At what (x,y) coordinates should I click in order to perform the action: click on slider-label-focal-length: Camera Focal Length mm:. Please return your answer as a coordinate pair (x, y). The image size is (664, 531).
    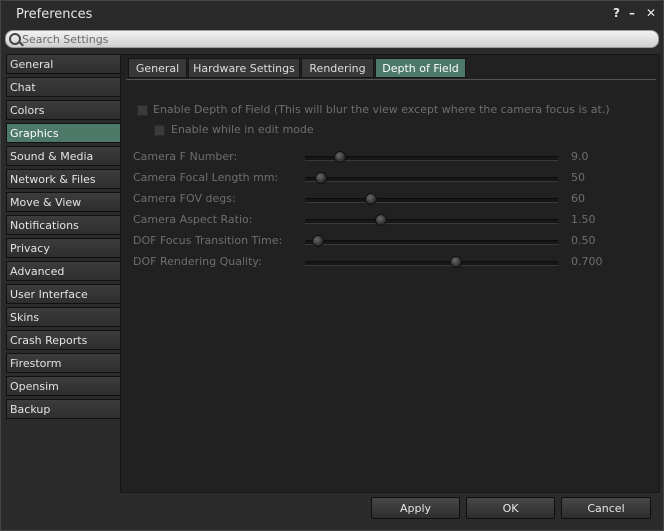
    Looking at the image, I should click on (206, 177).